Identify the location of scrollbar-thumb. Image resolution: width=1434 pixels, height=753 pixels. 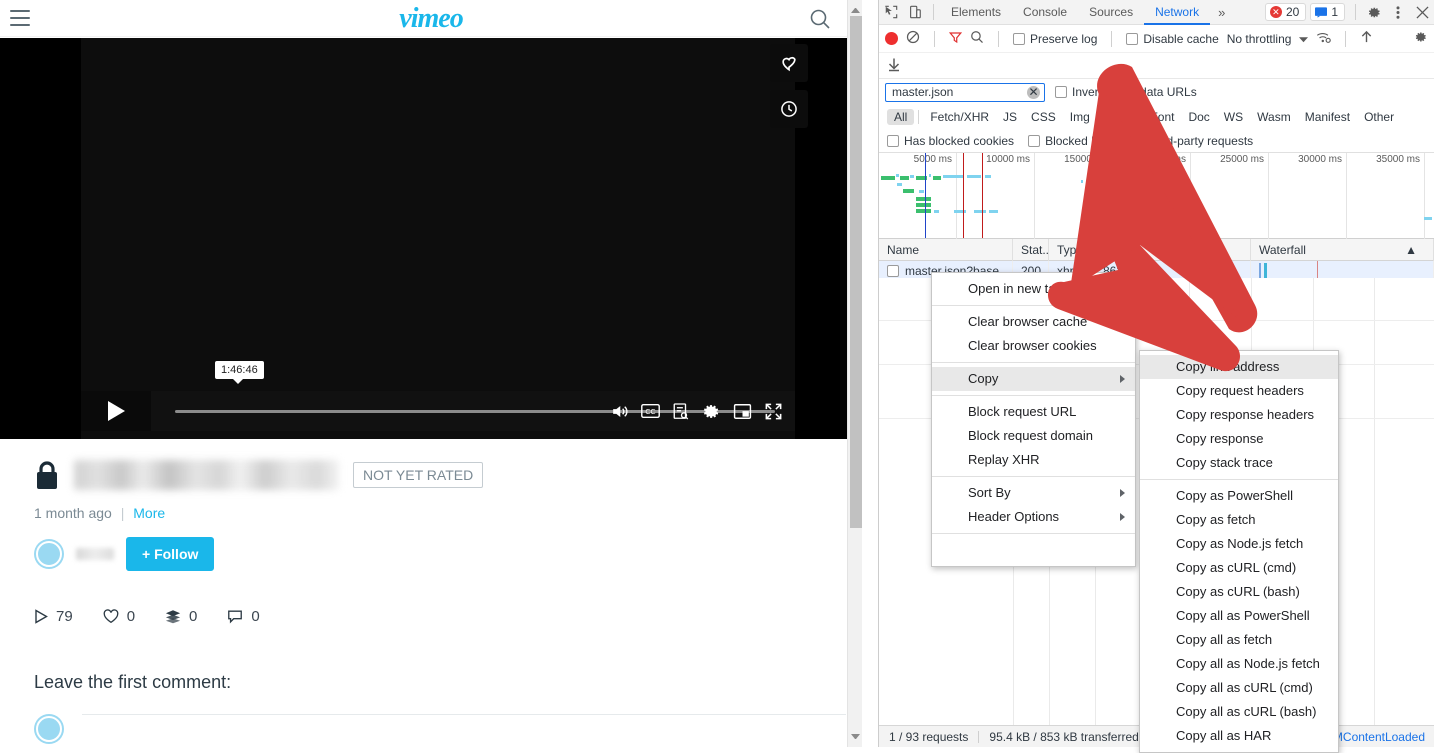
(856, 272).